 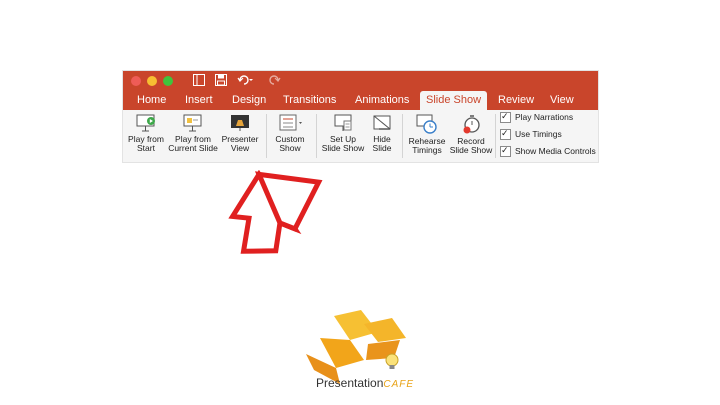 I want to click on show-media-controls-checkbox: Show Media Controls, so click(x=548, y=151).